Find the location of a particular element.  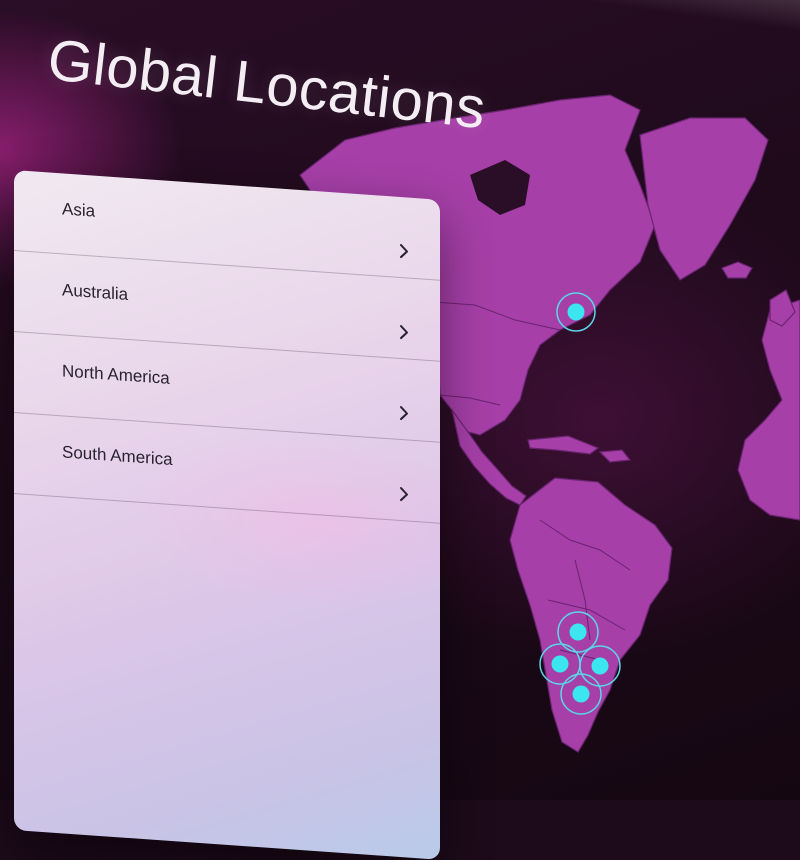

region-label: Asia is located at coordinates (79, 210).